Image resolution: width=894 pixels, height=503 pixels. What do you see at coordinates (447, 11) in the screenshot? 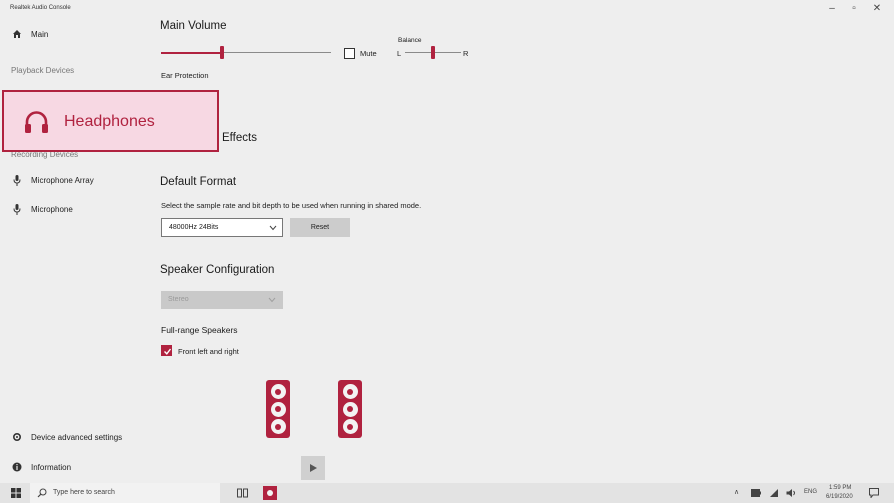
I see `title-bar: Realtek Audio Console – ▫ ✕` at bounding box center [447, 11].